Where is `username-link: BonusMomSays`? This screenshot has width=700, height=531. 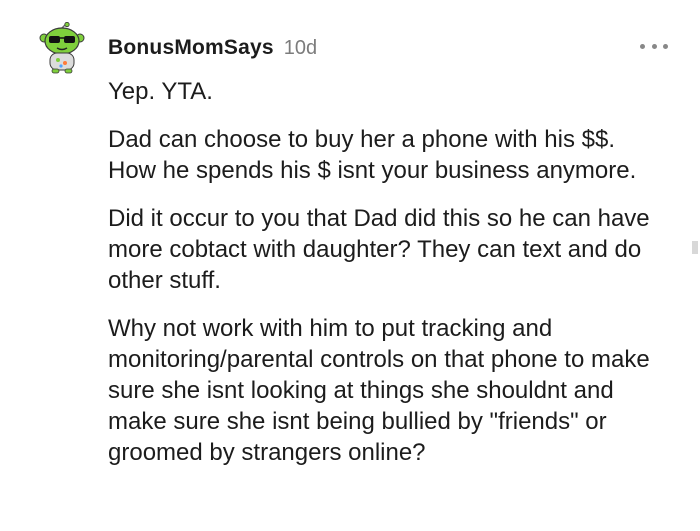 username-link: BonusMomSays is located at coordinates (191, 48).